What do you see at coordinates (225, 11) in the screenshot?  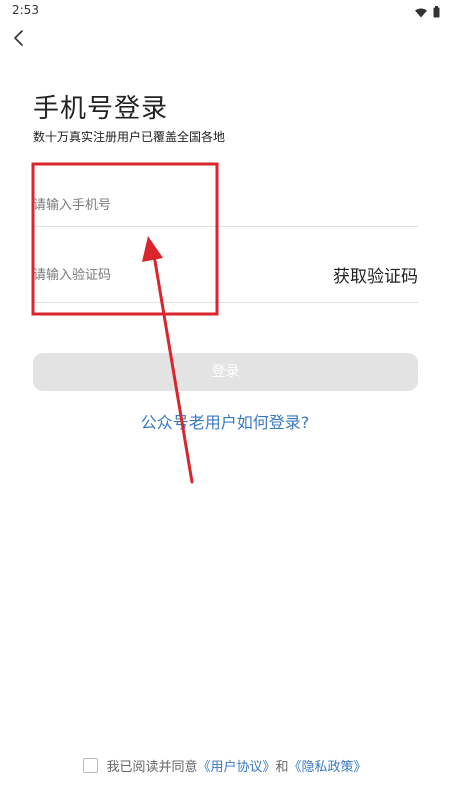 I see `status-bar: 2:53` at bounding box center [225, 11].